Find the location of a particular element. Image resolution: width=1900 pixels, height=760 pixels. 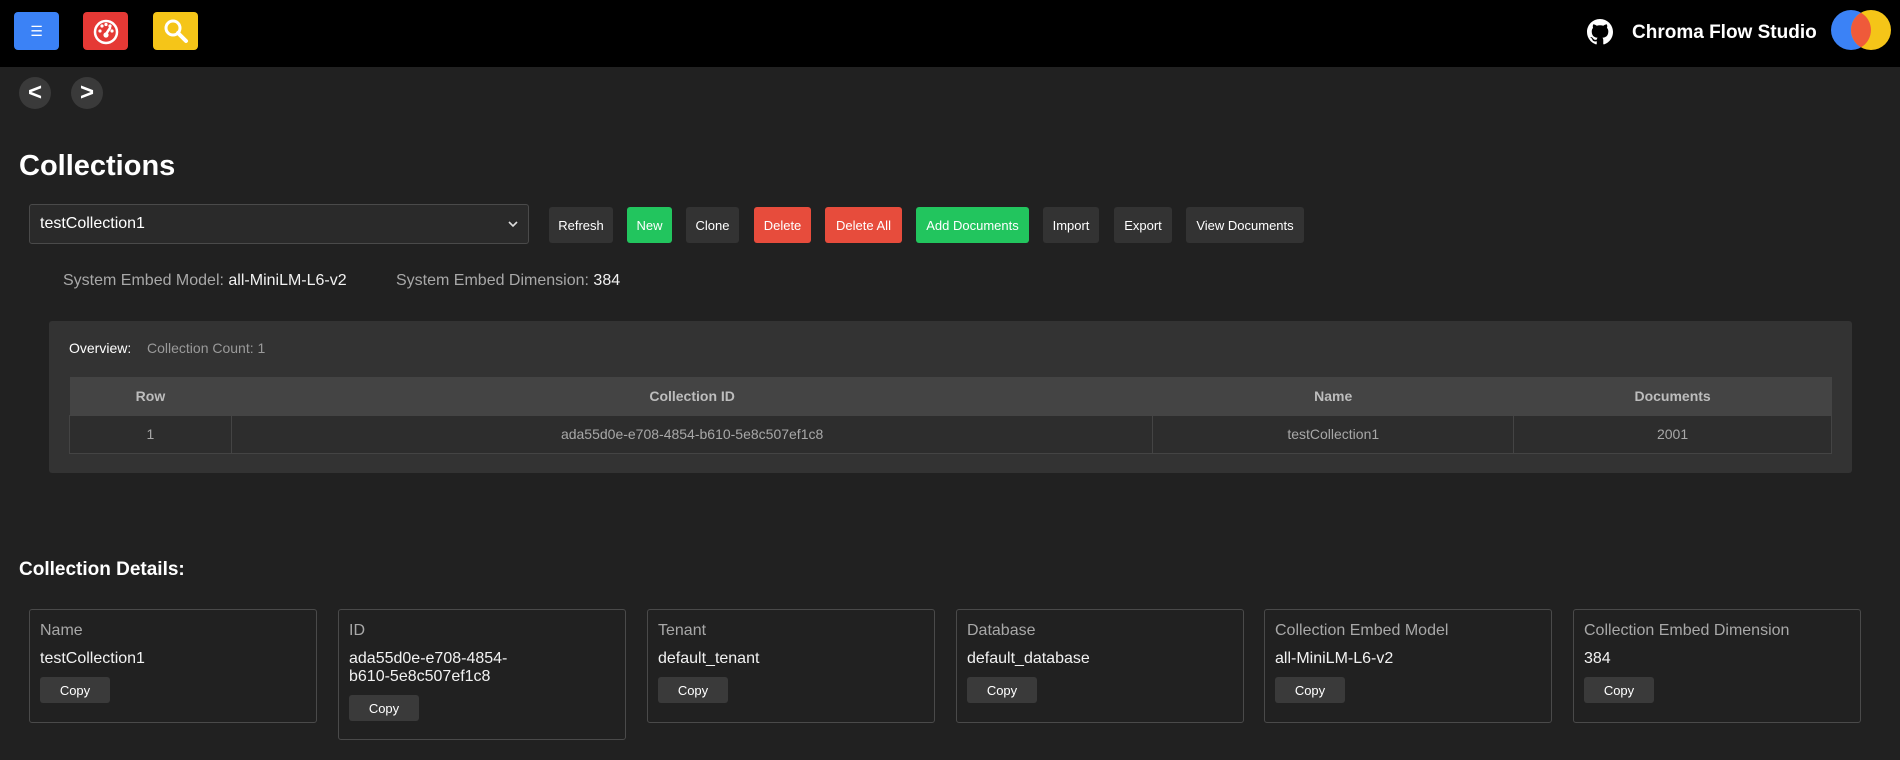

column-header: Row is located at coordinates (150, 396).